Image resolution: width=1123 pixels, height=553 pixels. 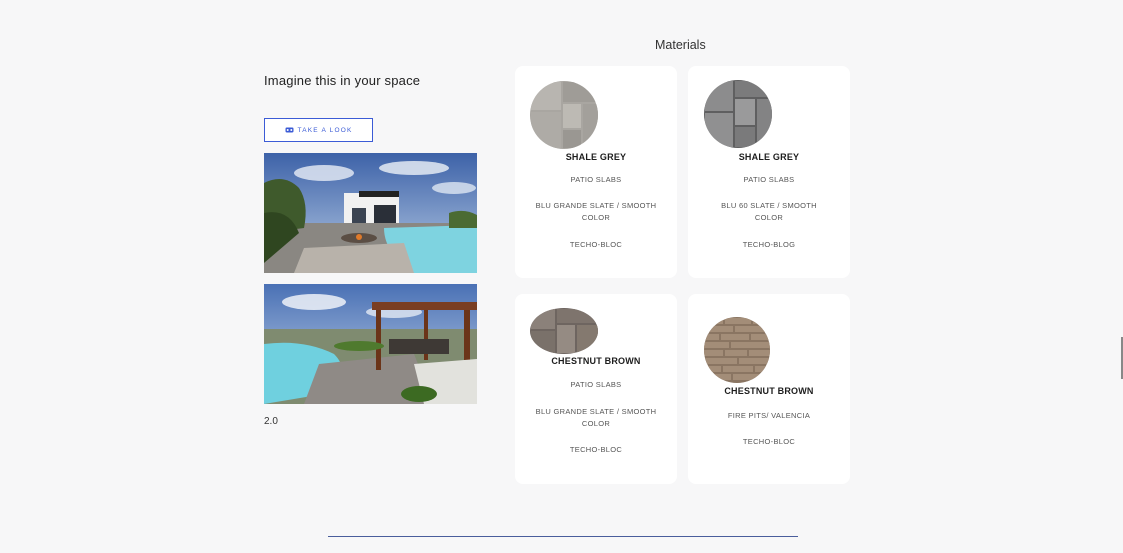 I want to click on section-heading: Imagine this in your space, so click(x=342, y=80).